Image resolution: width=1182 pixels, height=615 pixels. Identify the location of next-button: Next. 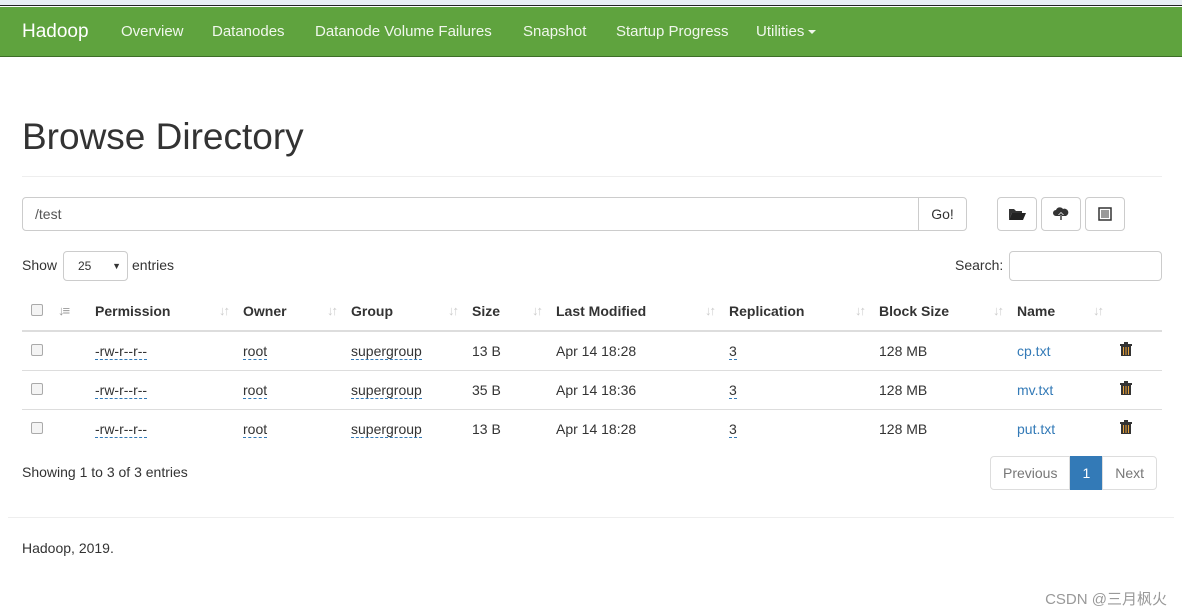
(1130, 473).